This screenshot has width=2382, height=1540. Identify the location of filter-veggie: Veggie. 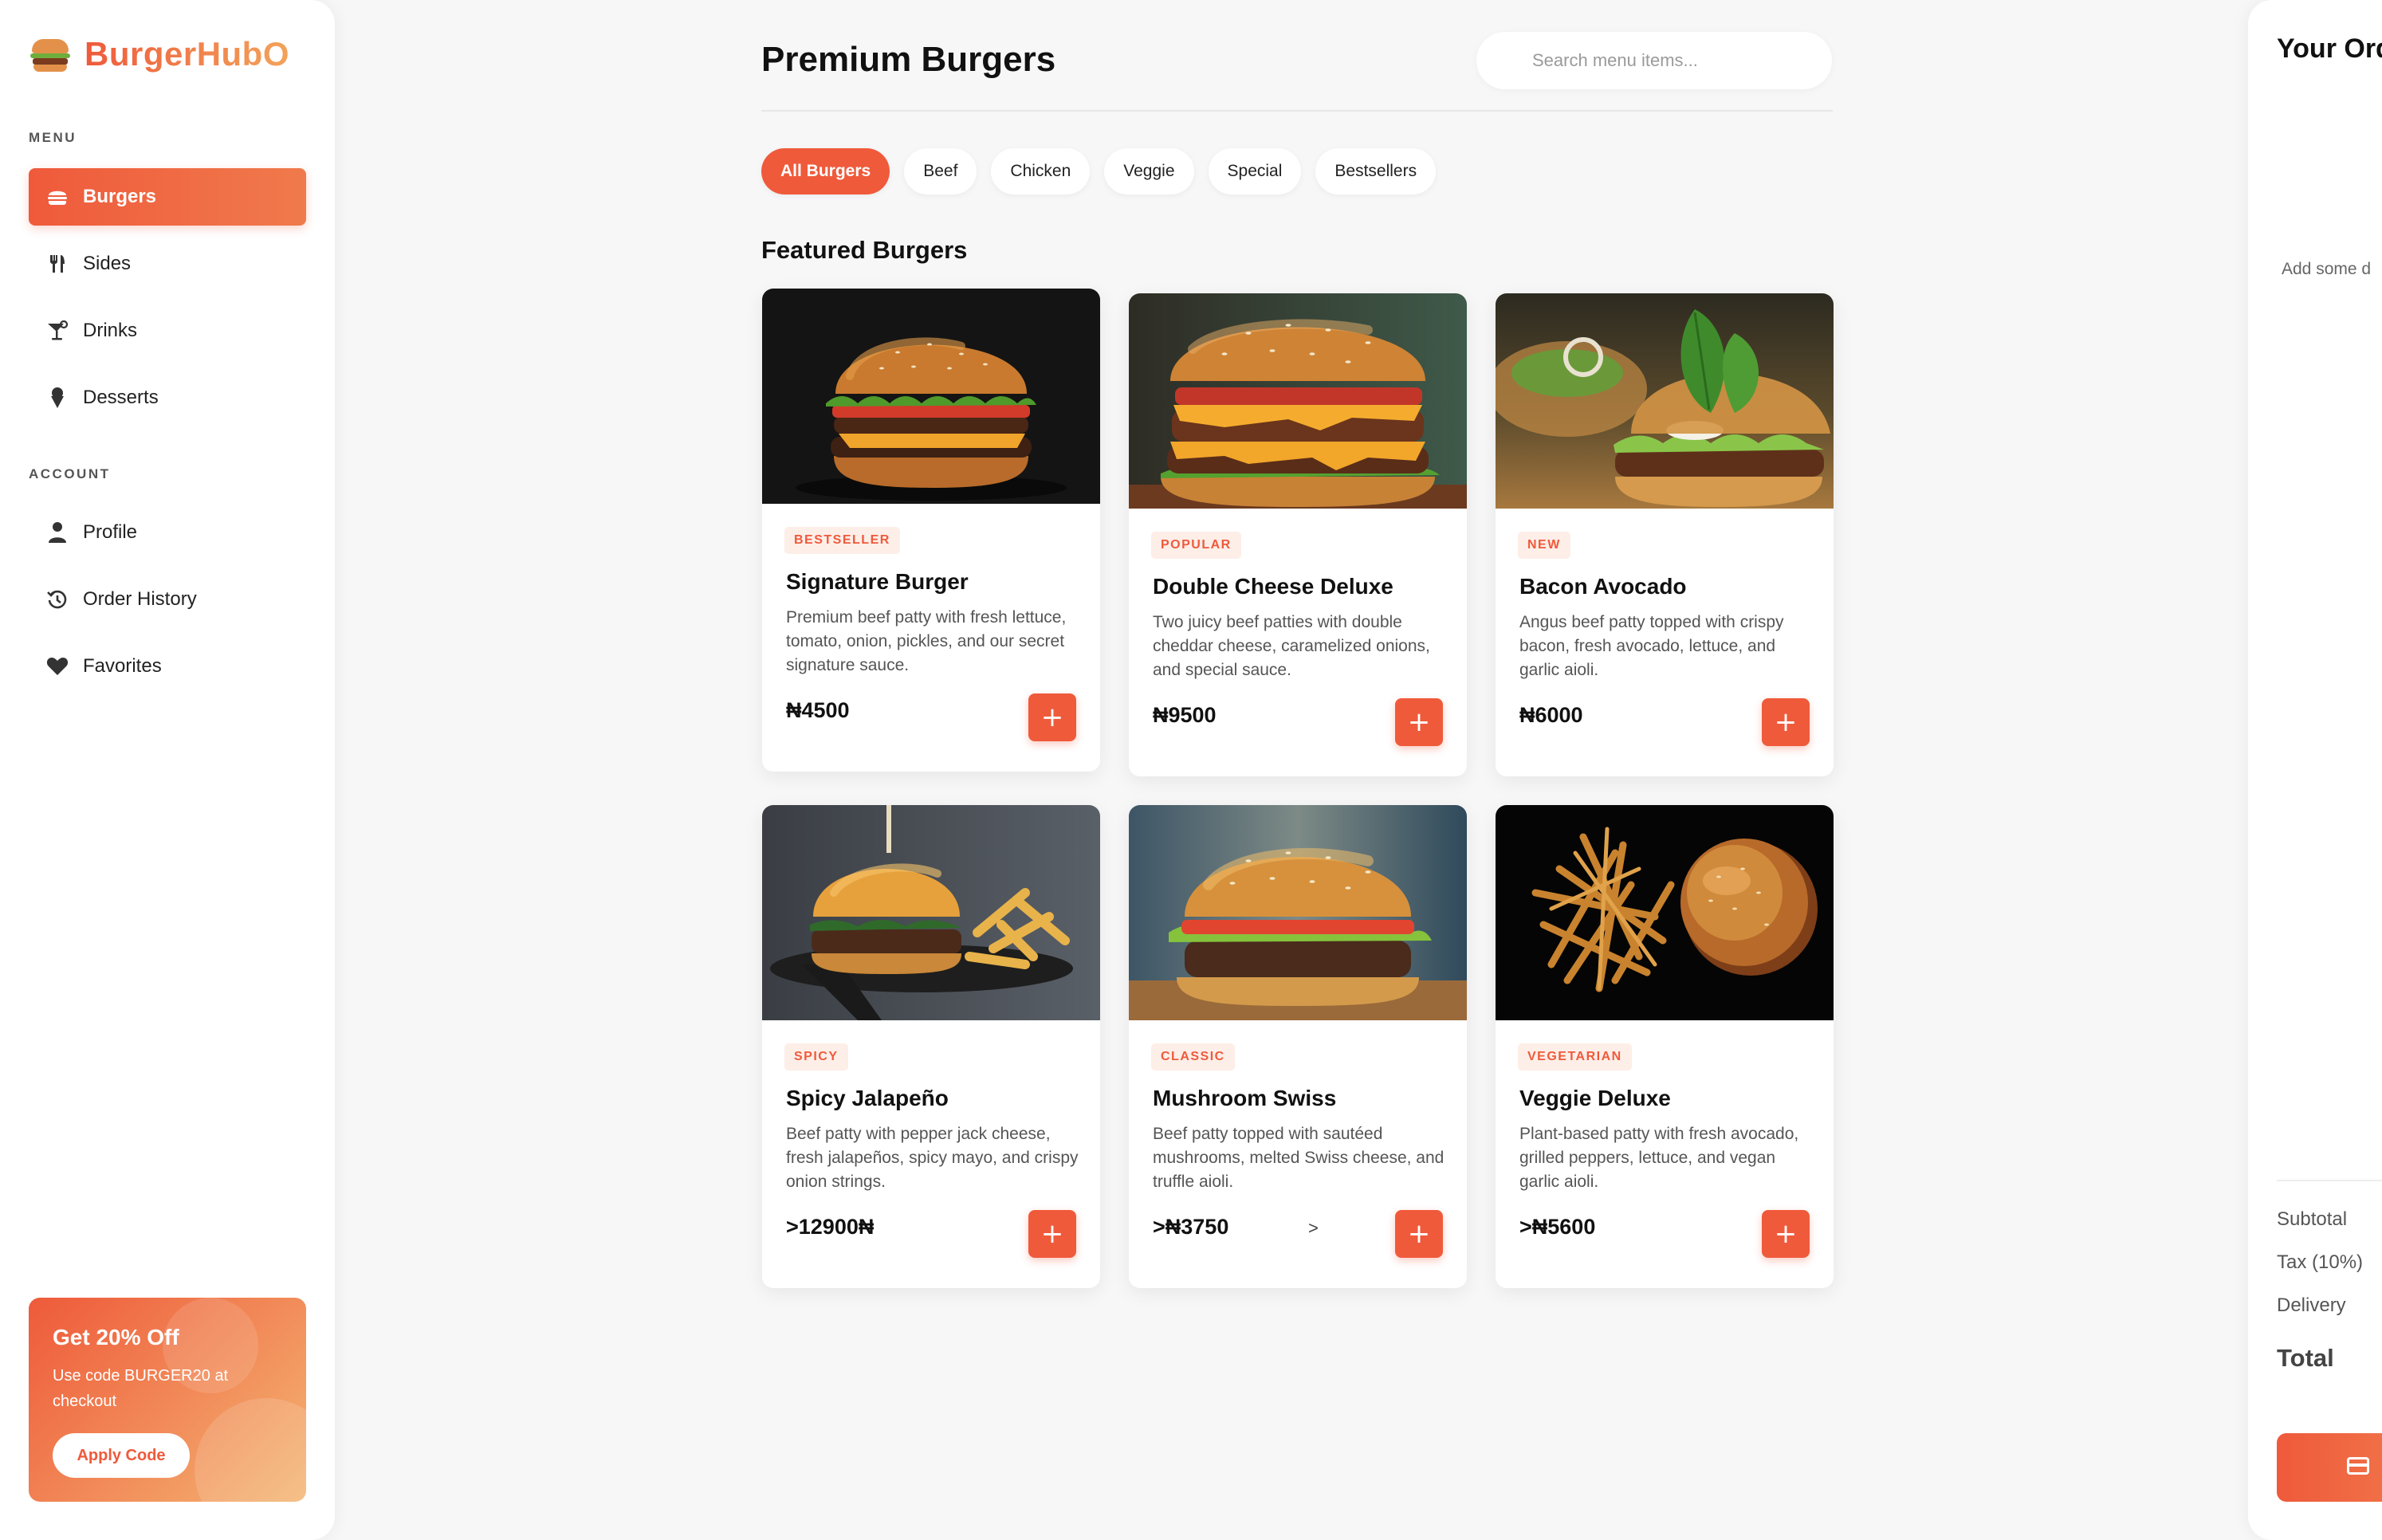
(1149, 171).